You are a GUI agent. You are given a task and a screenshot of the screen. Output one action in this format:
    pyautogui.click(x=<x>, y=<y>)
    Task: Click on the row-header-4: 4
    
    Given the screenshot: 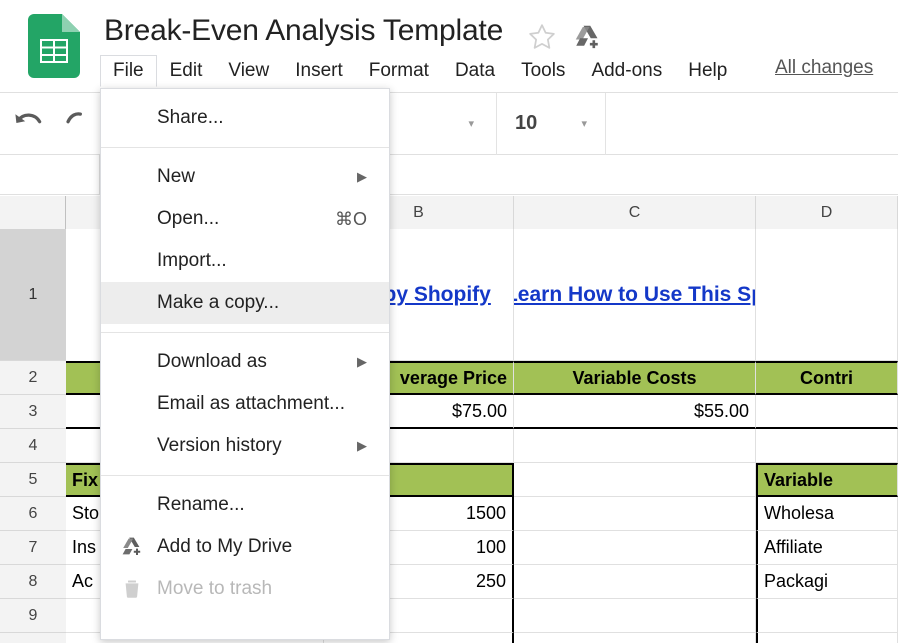 What is the action you would take?
    pyautogui.click(x=33, y=446)
    